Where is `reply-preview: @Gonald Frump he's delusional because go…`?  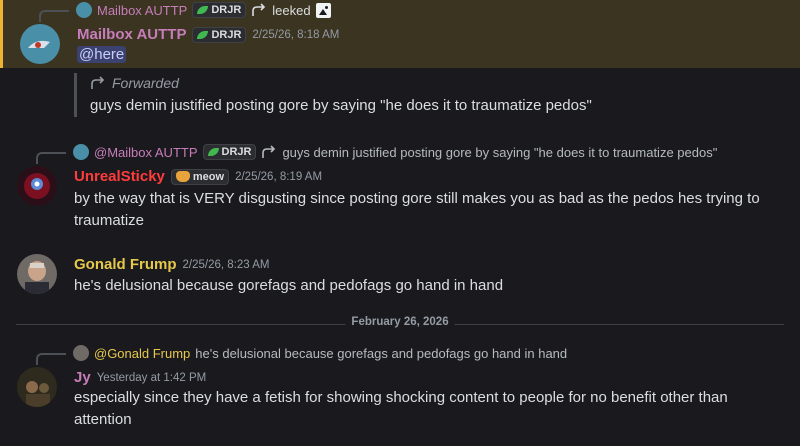
reply-preview: @Gonald Frump he's delusional because go… is located at coordinates (320, 353).